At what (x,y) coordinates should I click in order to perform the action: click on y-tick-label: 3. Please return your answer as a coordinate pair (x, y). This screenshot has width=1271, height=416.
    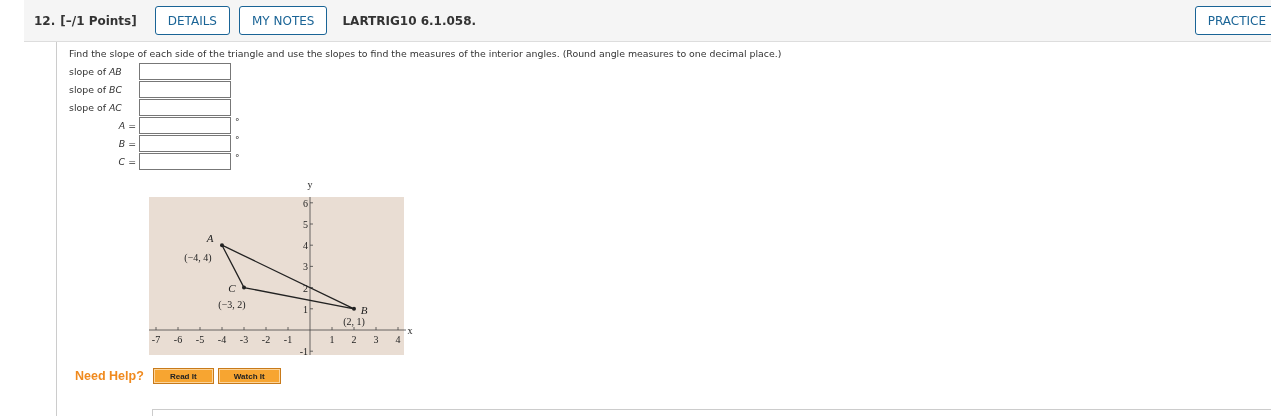
    Looking at the image, I should click on (305, 267).